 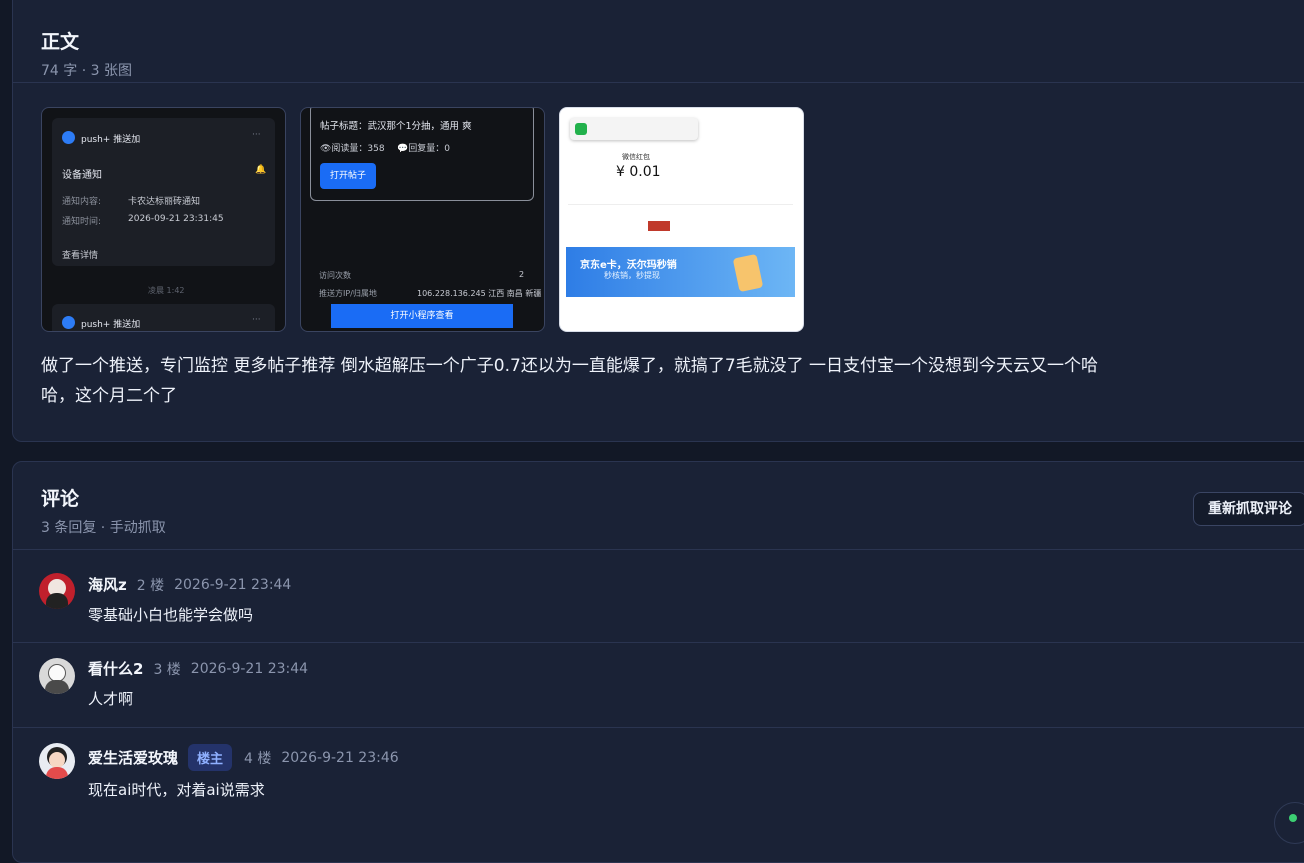 What do you see at coordinates (107, 584) in the screenshot?
I see `comment-author: 海风z` at bounding box center [107, 584].